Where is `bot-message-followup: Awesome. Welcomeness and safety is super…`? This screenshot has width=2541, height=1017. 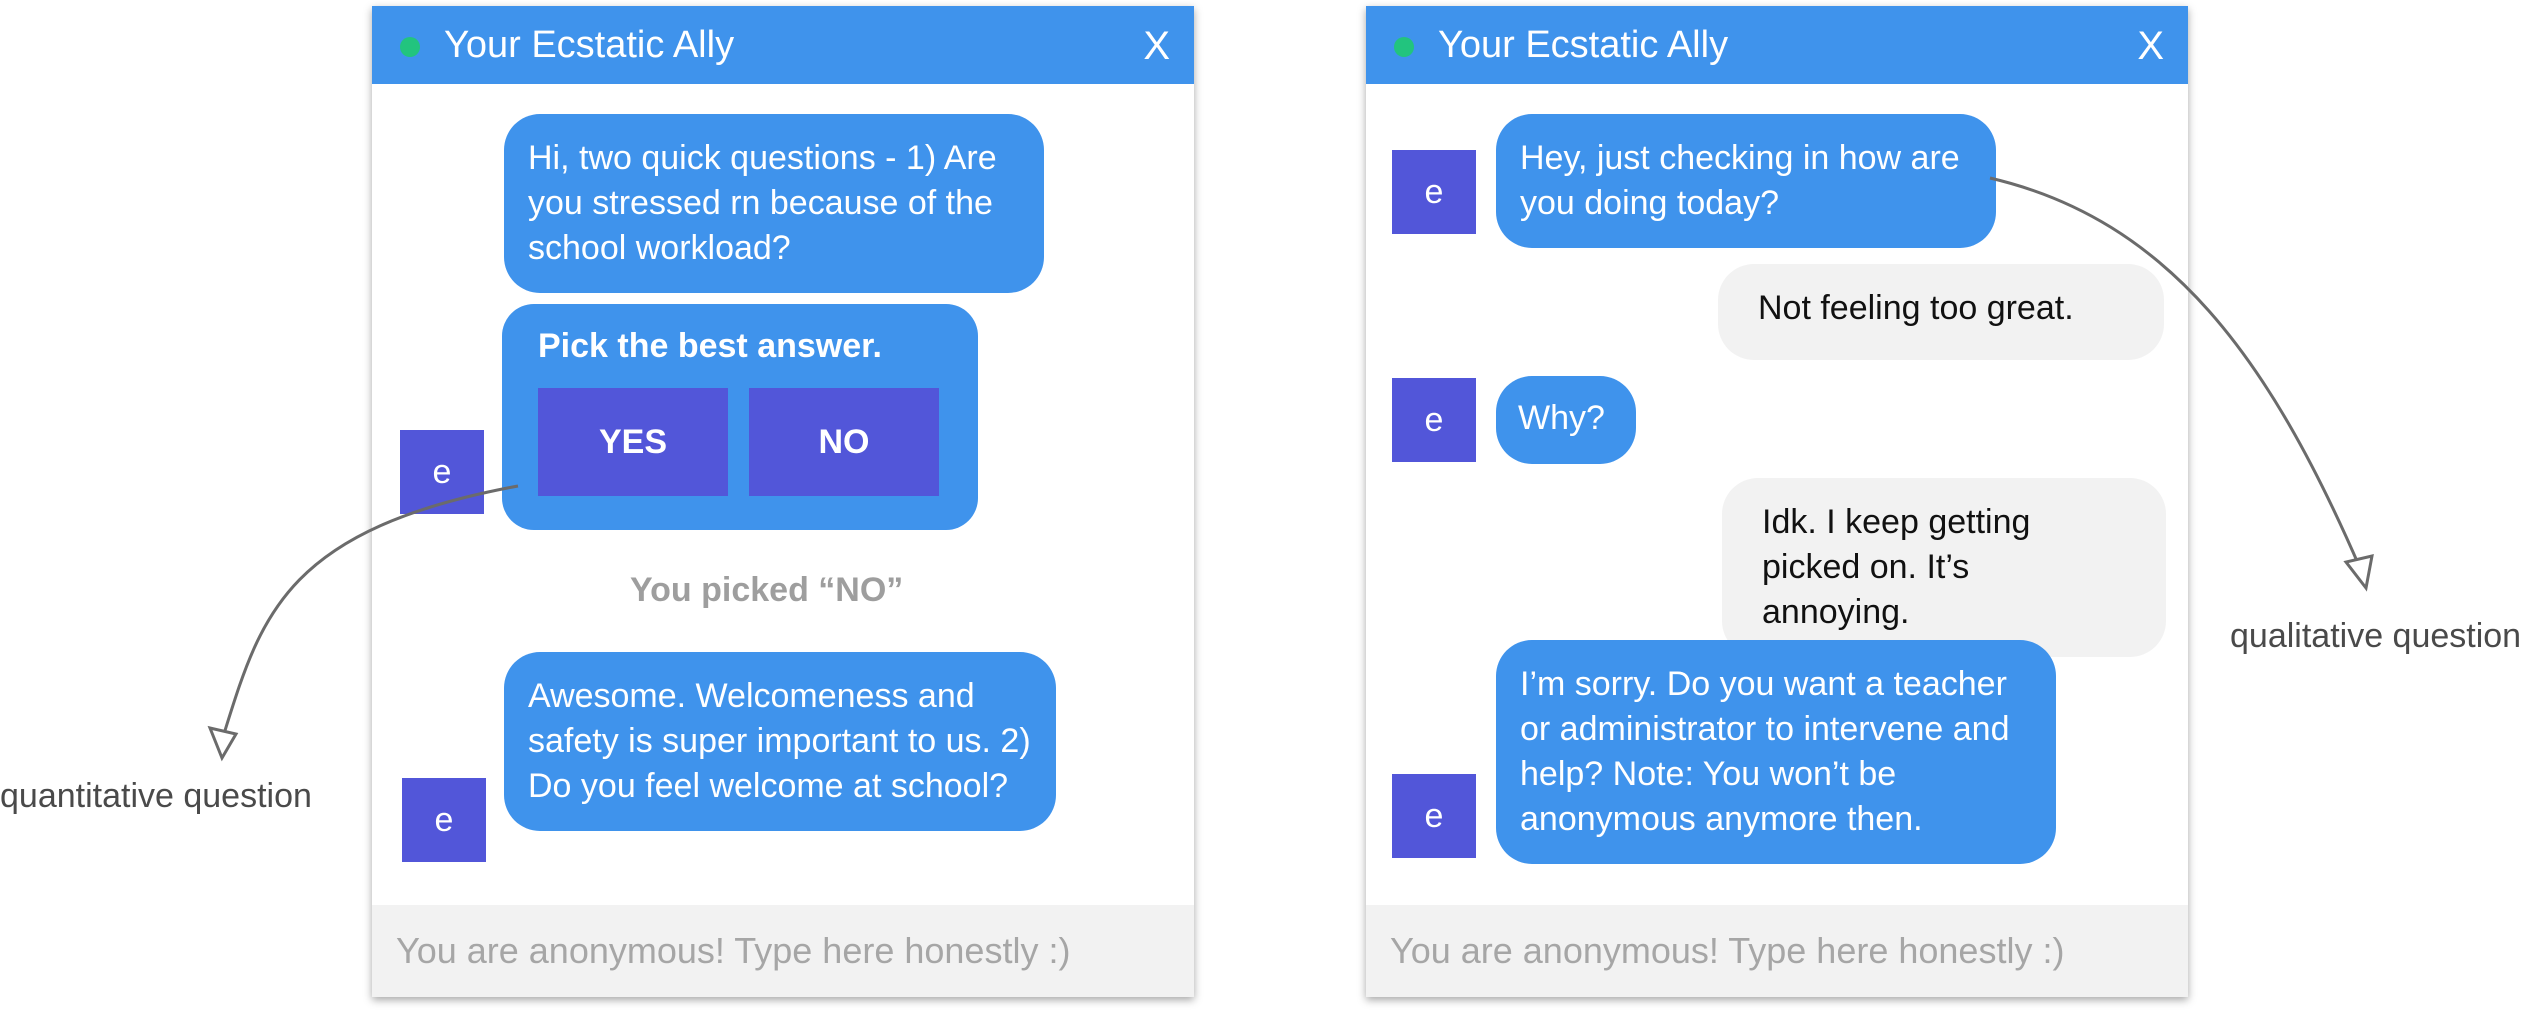 bot-message-followup: Awesome. Welcomeness and safety is super… is located at coordinates (780, 741).